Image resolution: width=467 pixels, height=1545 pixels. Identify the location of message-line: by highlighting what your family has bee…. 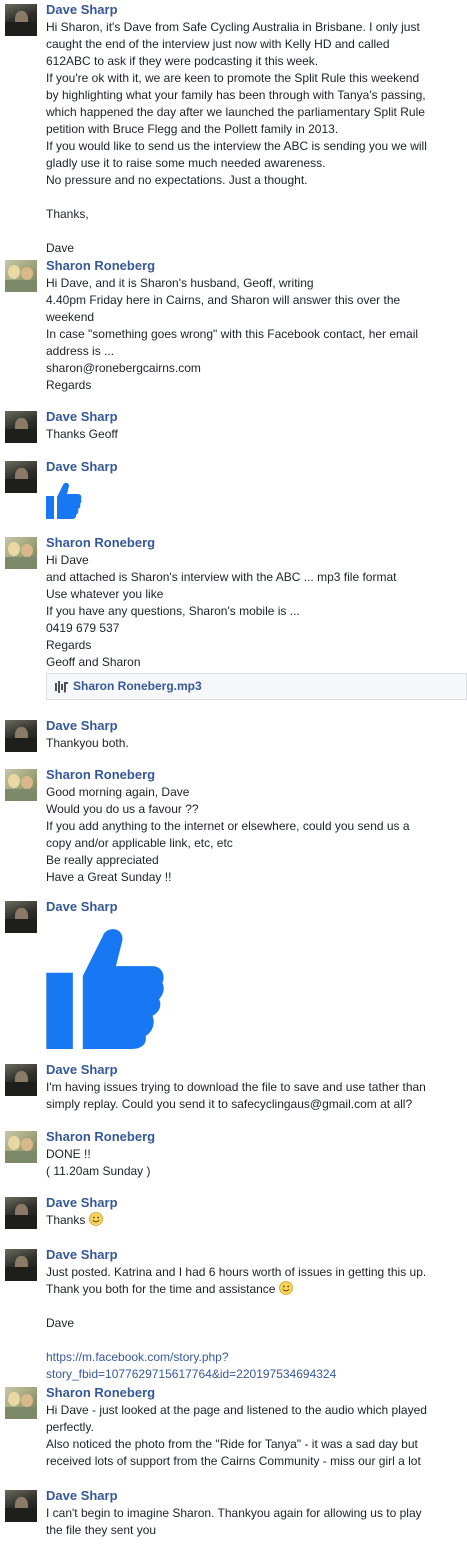
(236, 95).